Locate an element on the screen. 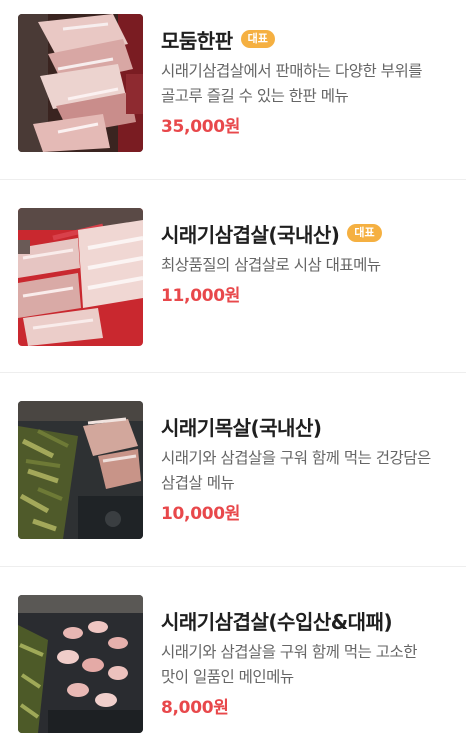 This screenshot has width=466, height=737. menu-item-description: 최상품질의 삼겹살로 시삼 대표메뉴 is located at coordinates (271, 265).